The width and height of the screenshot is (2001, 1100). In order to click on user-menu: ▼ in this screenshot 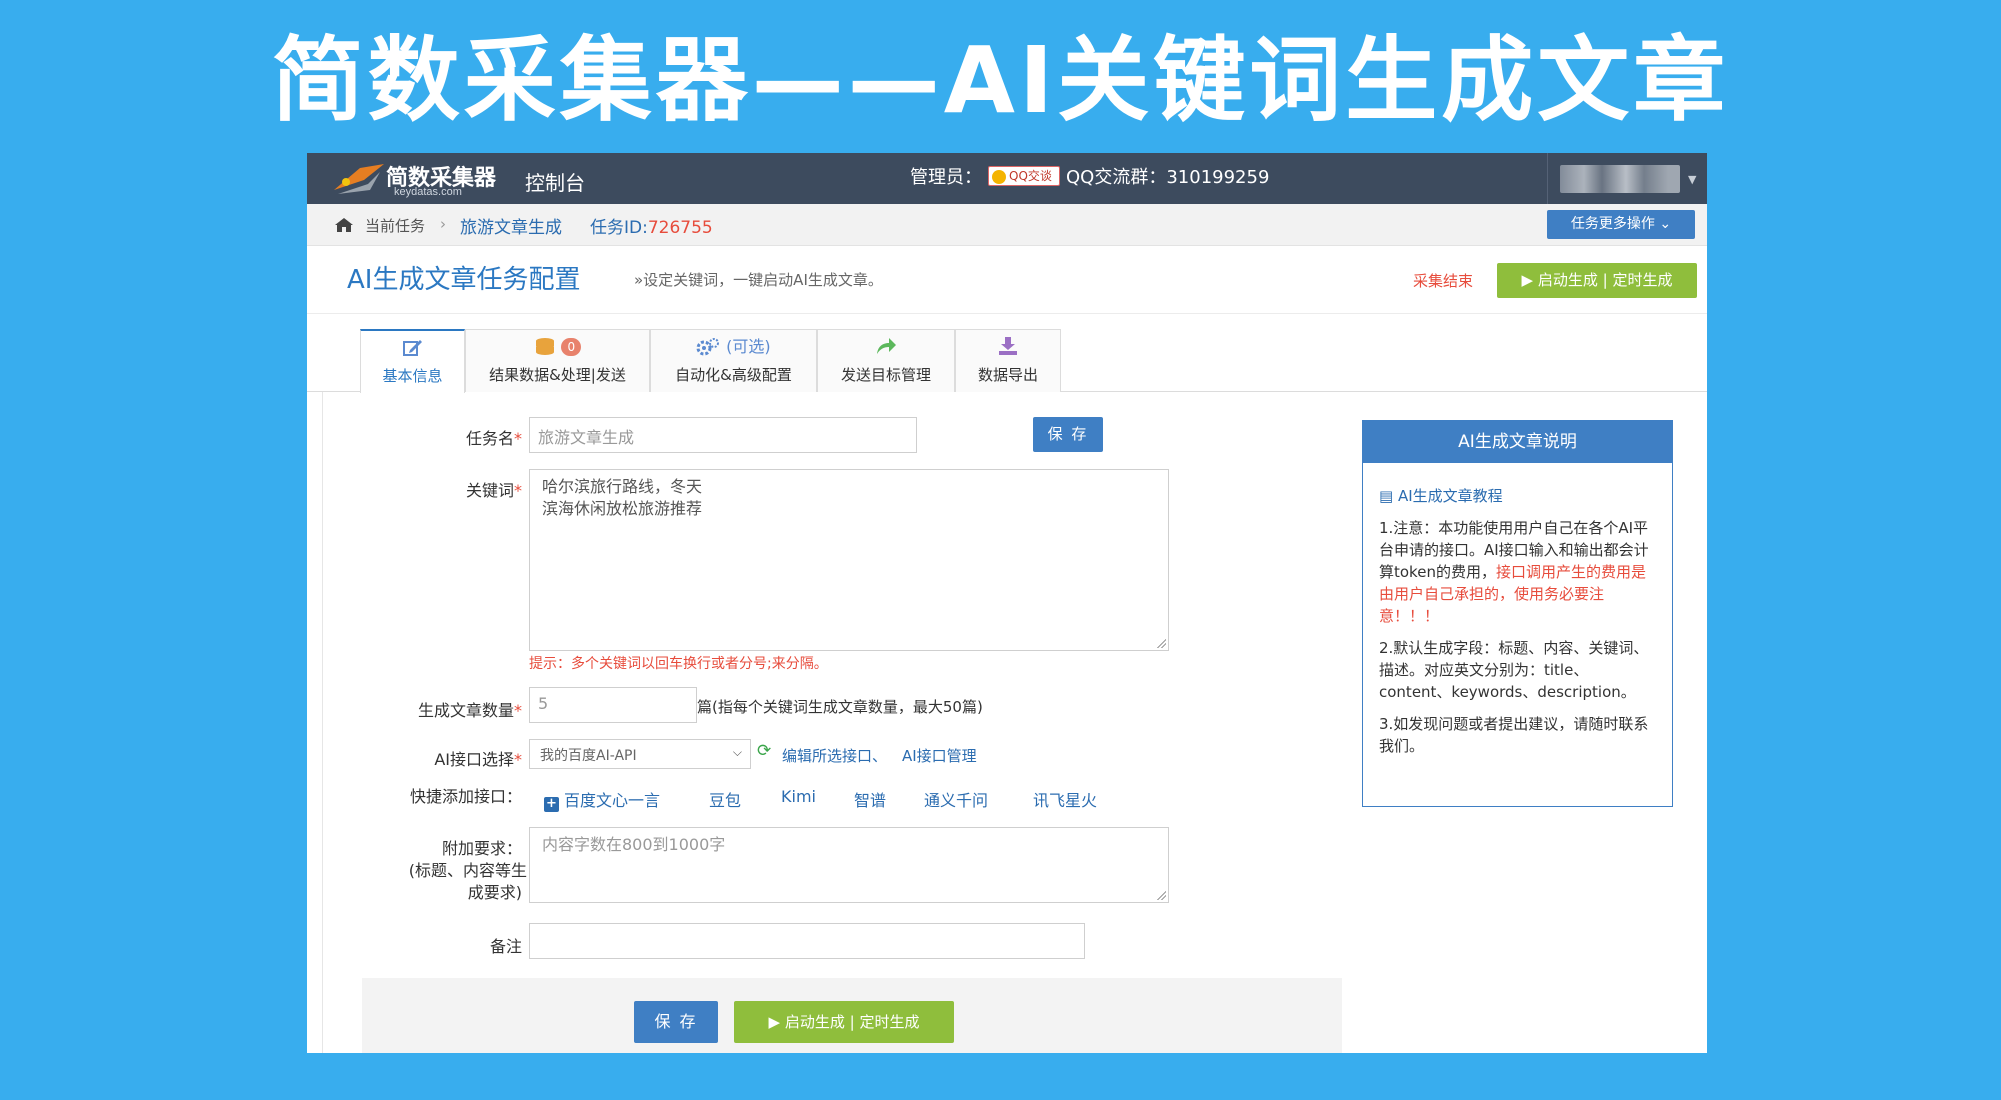, I will do `click(1627, 178)`.